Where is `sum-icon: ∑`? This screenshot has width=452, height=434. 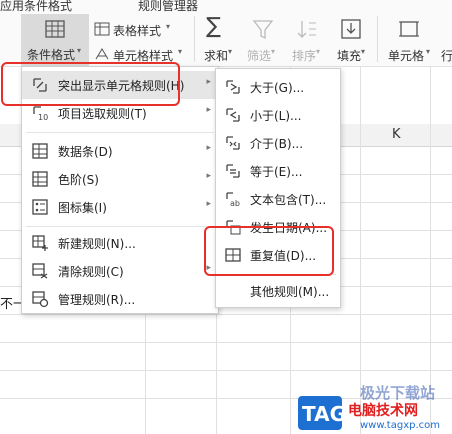
sum-icon: ∑ is located at coordinates (213, 26).